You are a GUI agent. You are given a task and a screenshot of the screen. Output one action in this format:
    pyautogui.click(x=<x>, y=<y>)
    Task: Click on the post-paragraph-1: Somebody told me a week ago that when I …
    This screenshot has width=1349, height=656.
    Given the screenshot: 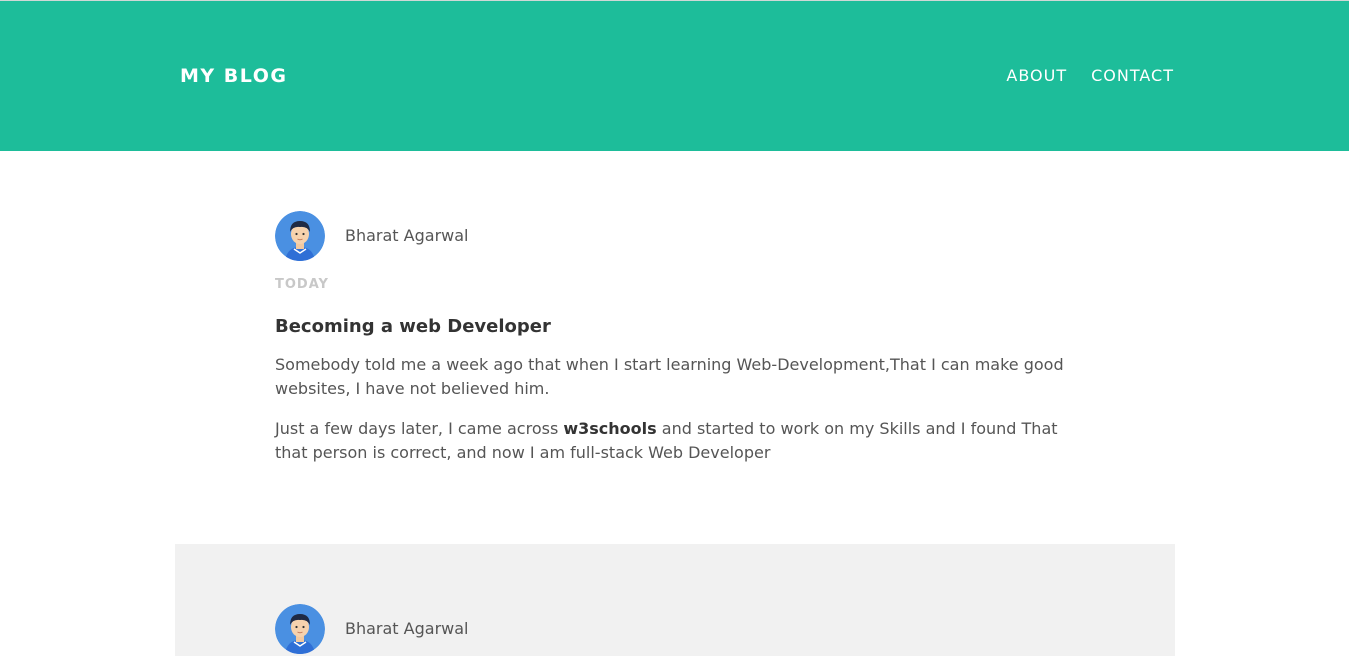 What is the action you would take?
    pyautogui.click(x=669, y=376)
    